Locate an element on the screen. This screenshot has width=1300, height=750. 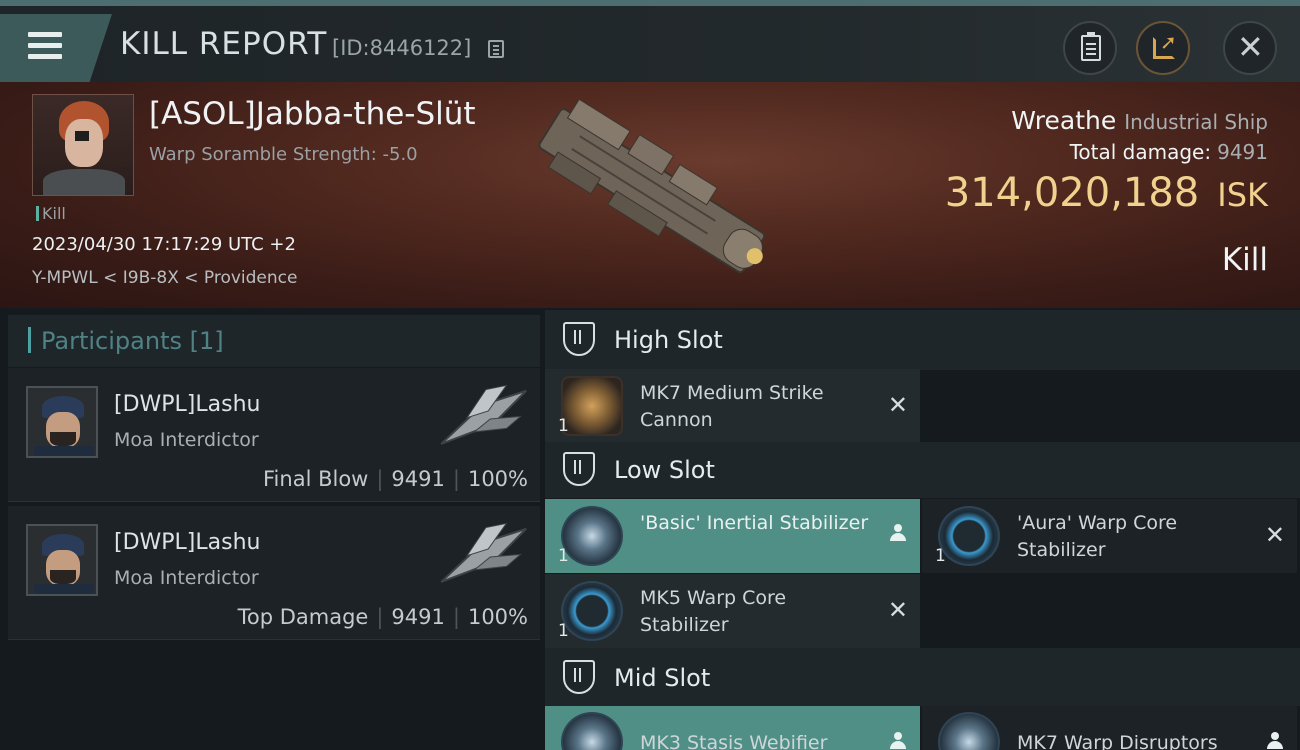
inertial-stabilizer-icon is located at coordinates (592, 536).